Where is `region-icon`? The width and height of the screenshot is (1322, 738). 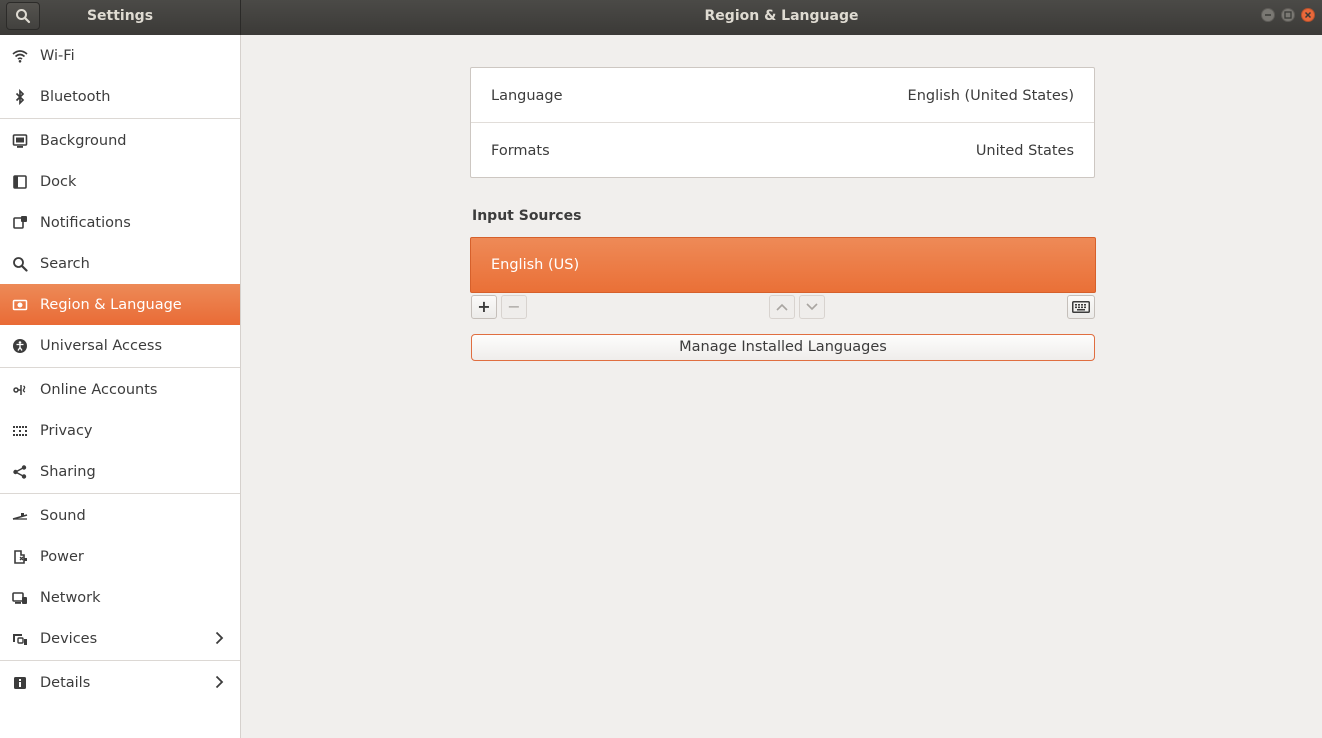
region-icon is located at coordinates (20, 305).